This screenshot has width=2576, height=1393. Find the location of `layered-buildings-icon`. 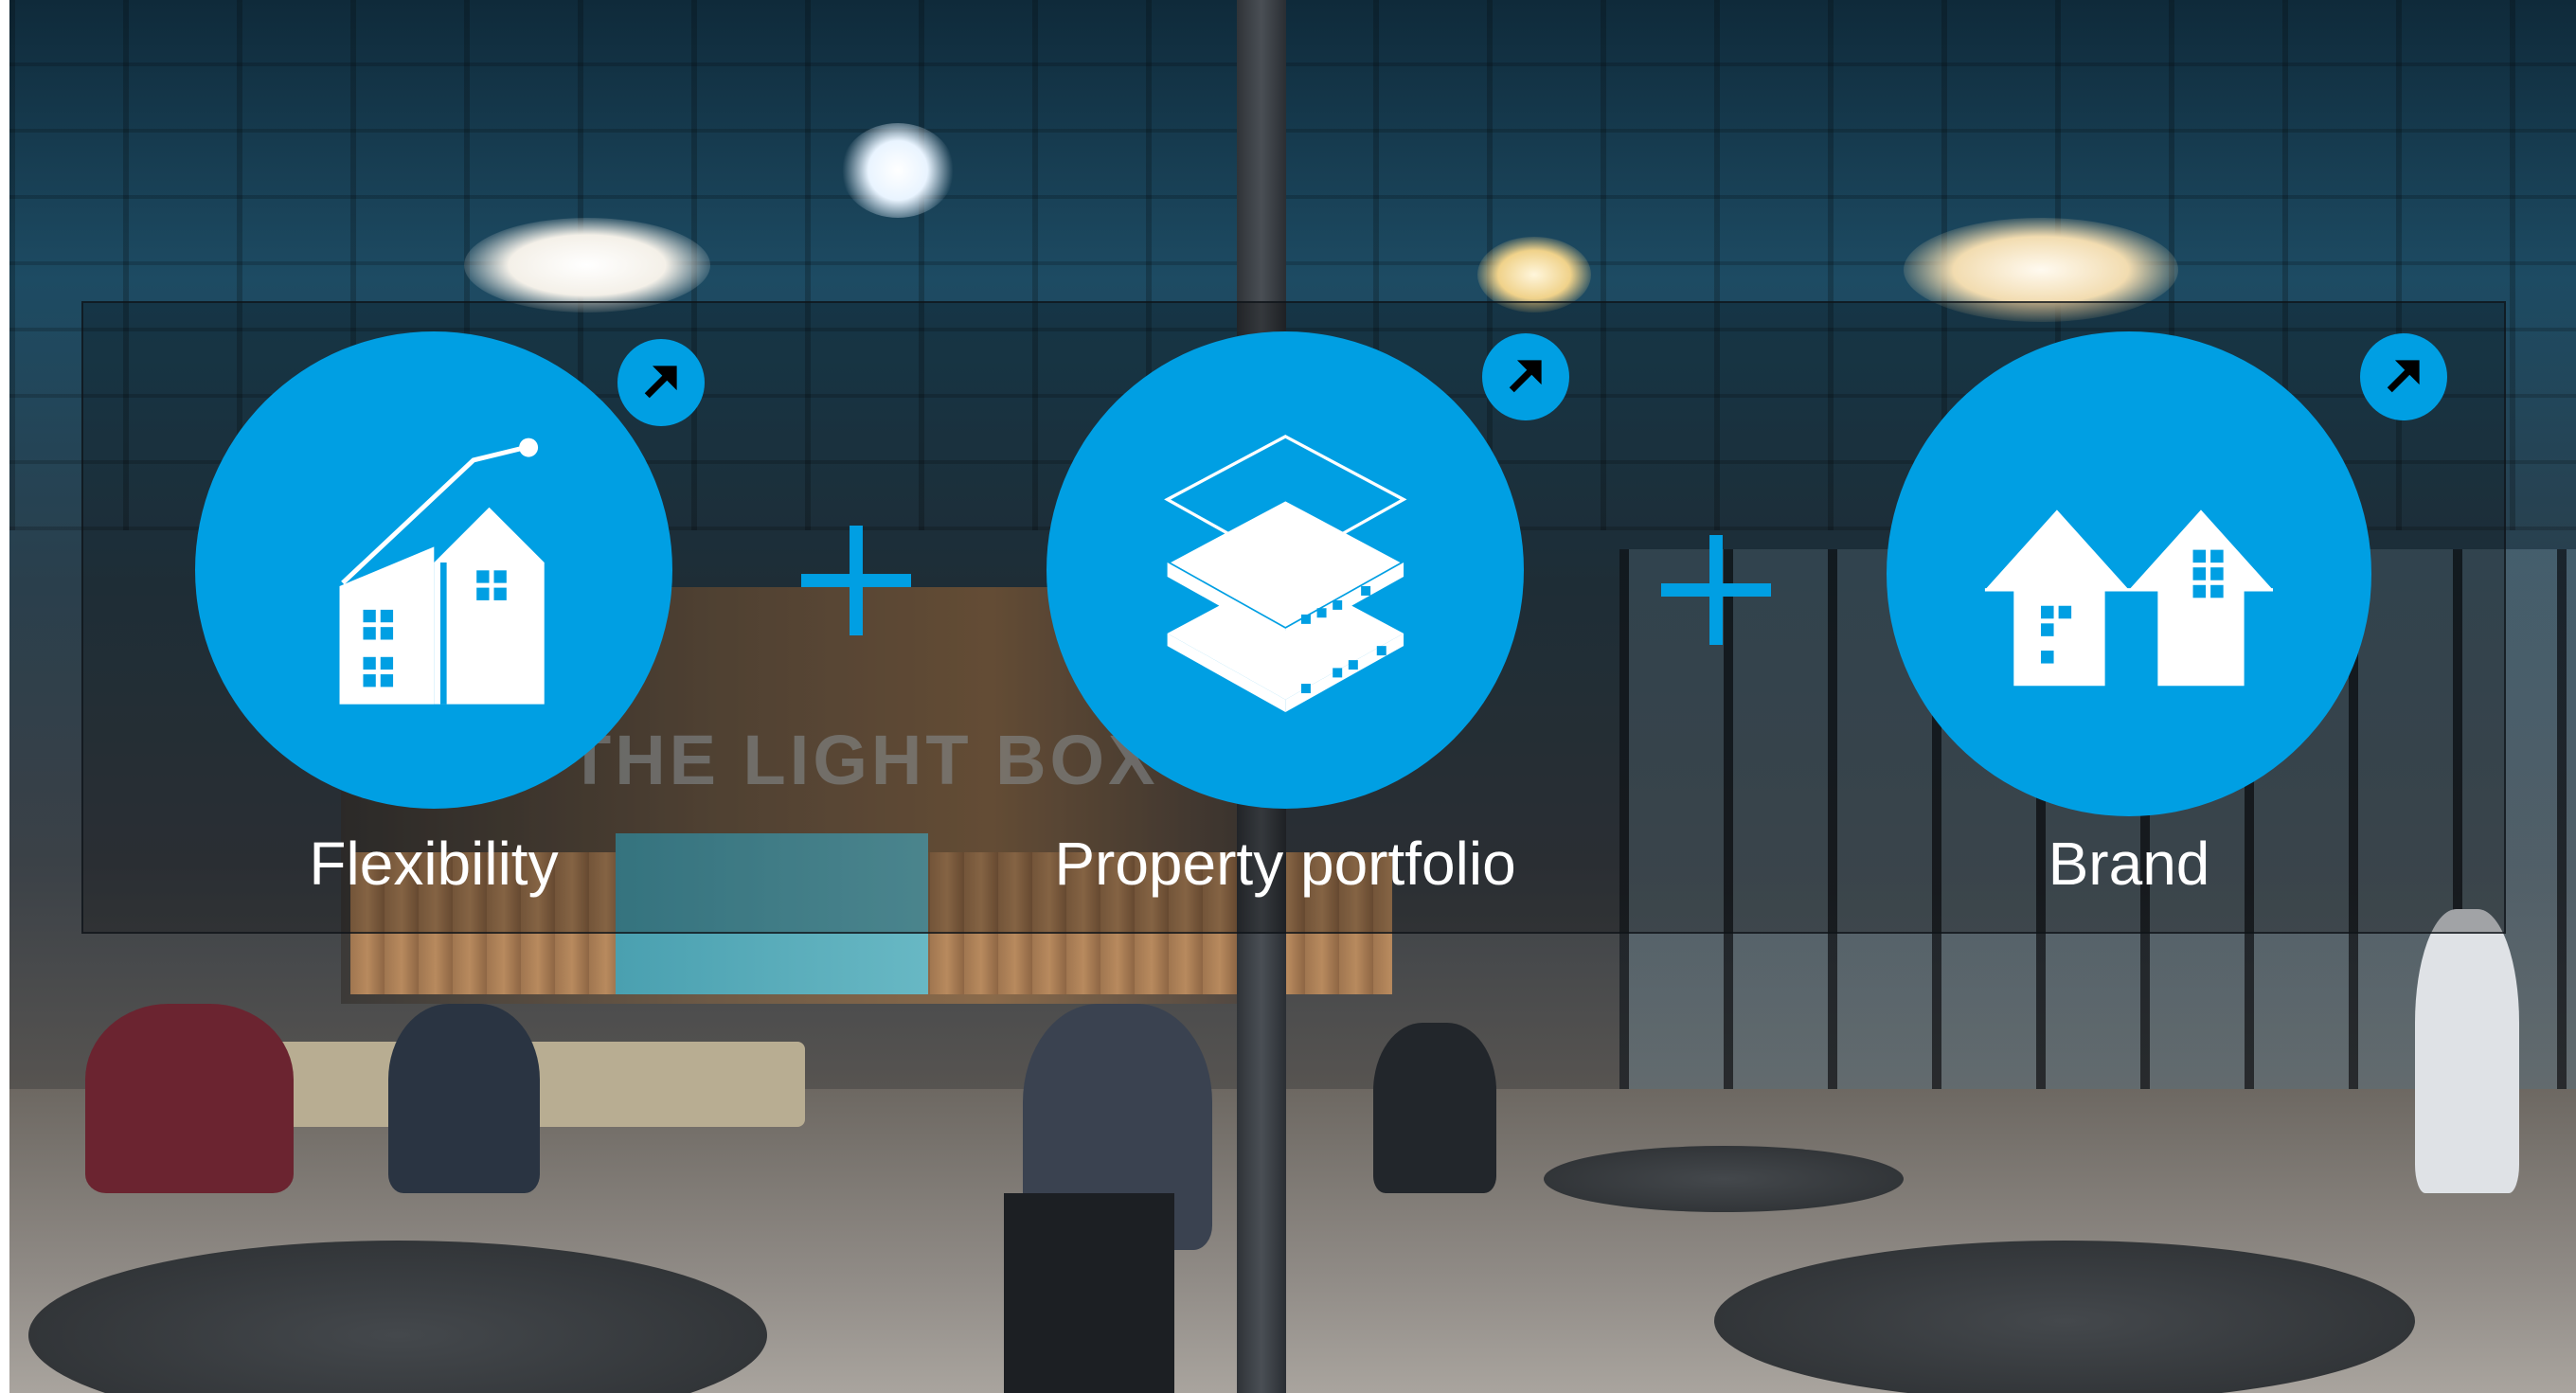

layered-buildings-icon is located at coordinates (1285, 573).